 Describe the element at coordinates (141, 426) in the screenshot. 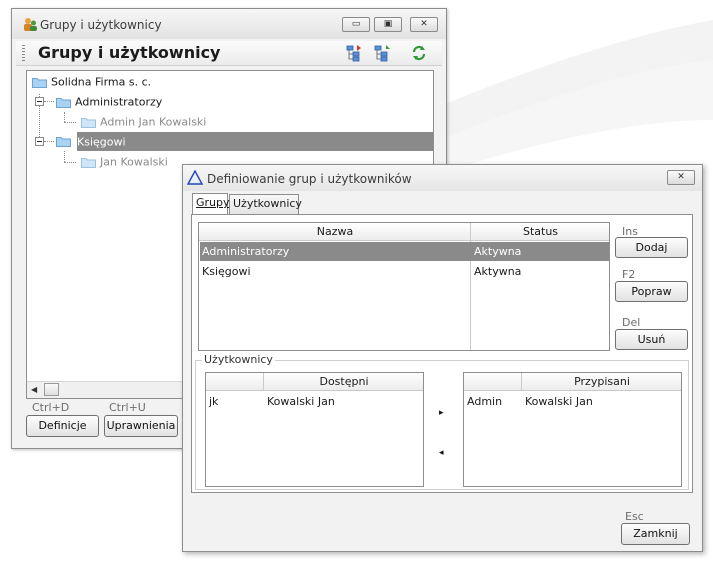

I see `uprawnienia-button: Uprawnienia` at that location.